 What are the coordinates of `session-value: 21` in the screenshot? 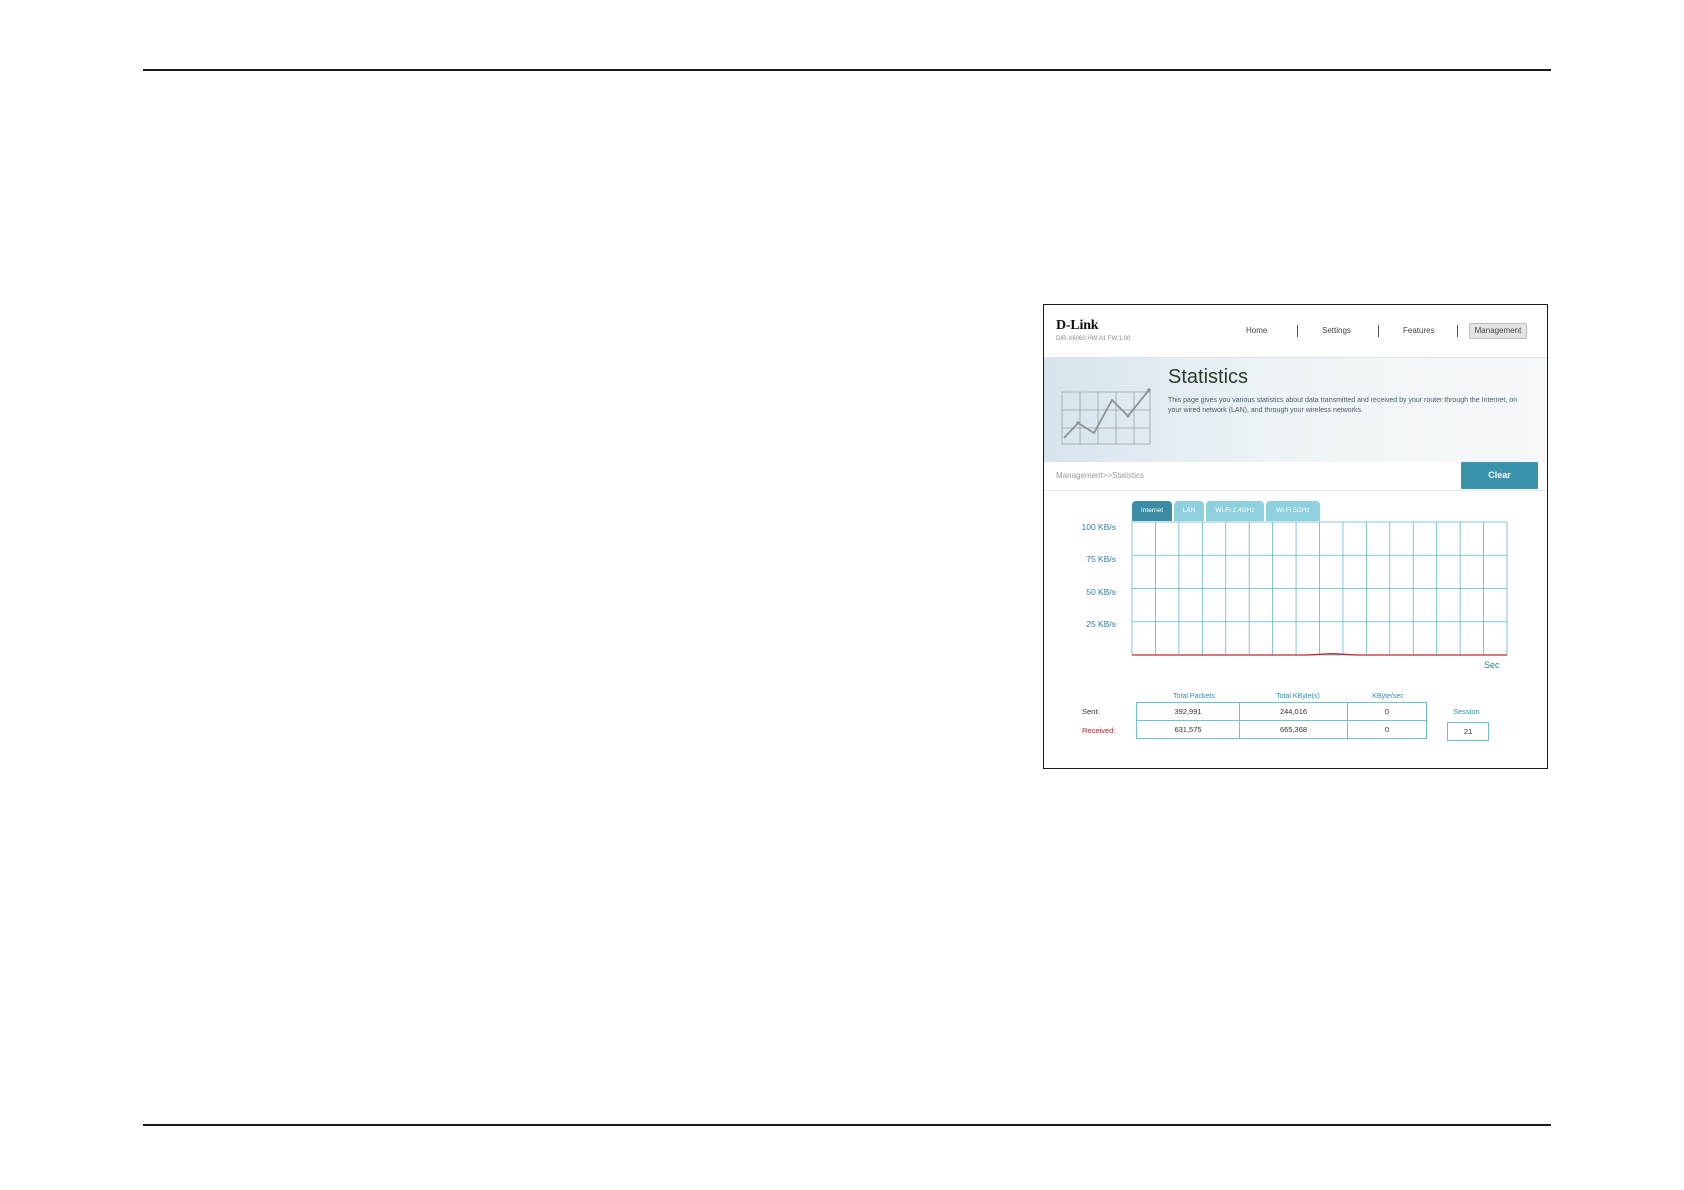 It's located at (1468, 731).